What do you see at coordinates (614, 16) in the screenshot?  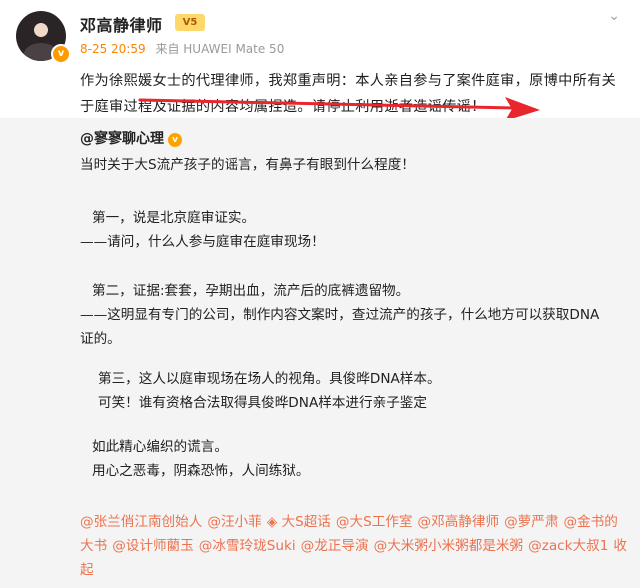 I see `chevron-down-icon: ⌄` at bounding box center [614, 16].